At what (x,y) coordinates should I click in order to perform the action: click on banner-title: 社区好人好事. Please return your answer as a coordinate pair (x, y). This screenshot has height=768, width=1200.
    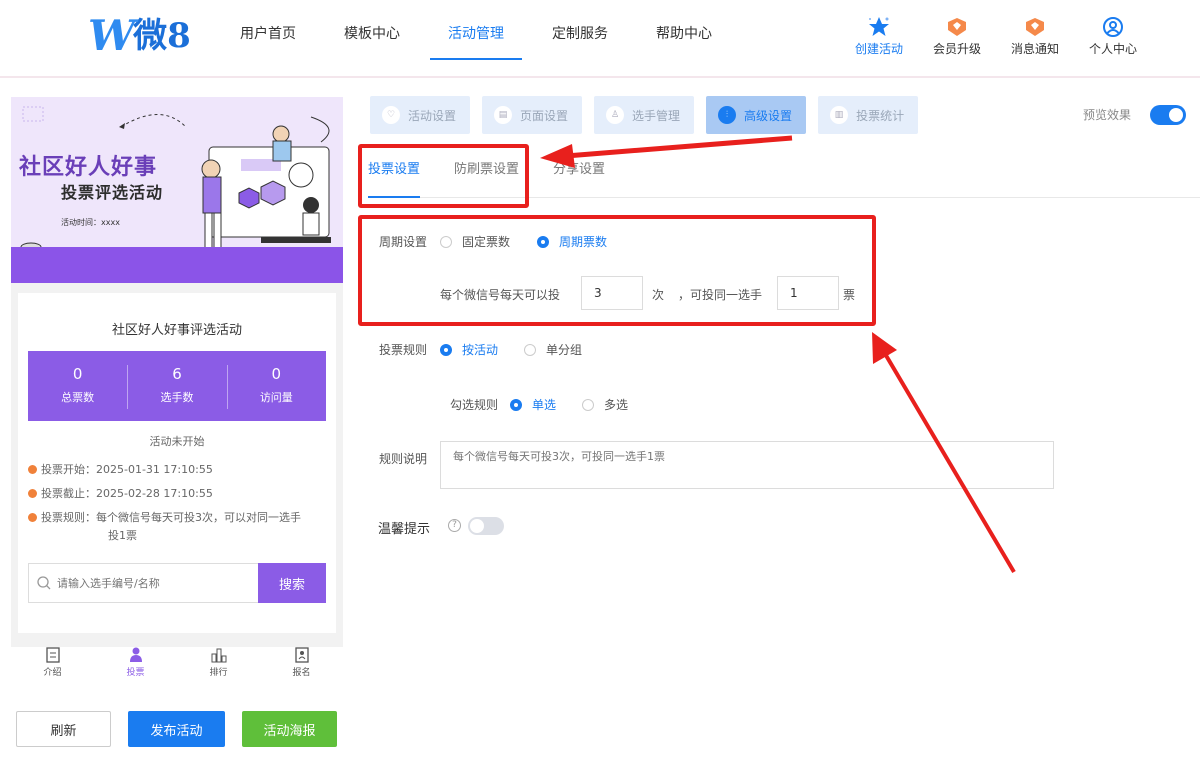
    Looking at the image, I should click on (88, 167).